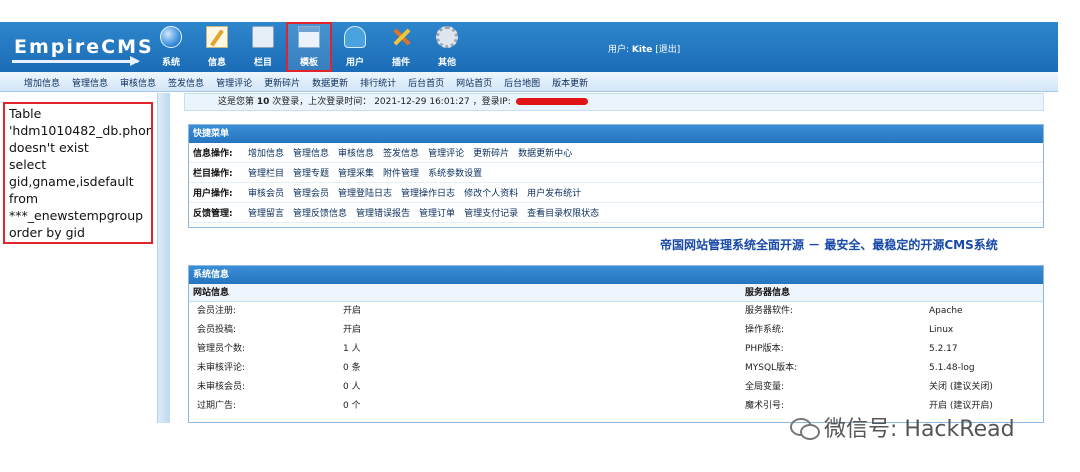  Describe the element at coordinates (234, 82) in the screenshot. I see `submenu-item: 管理评论` at that location.